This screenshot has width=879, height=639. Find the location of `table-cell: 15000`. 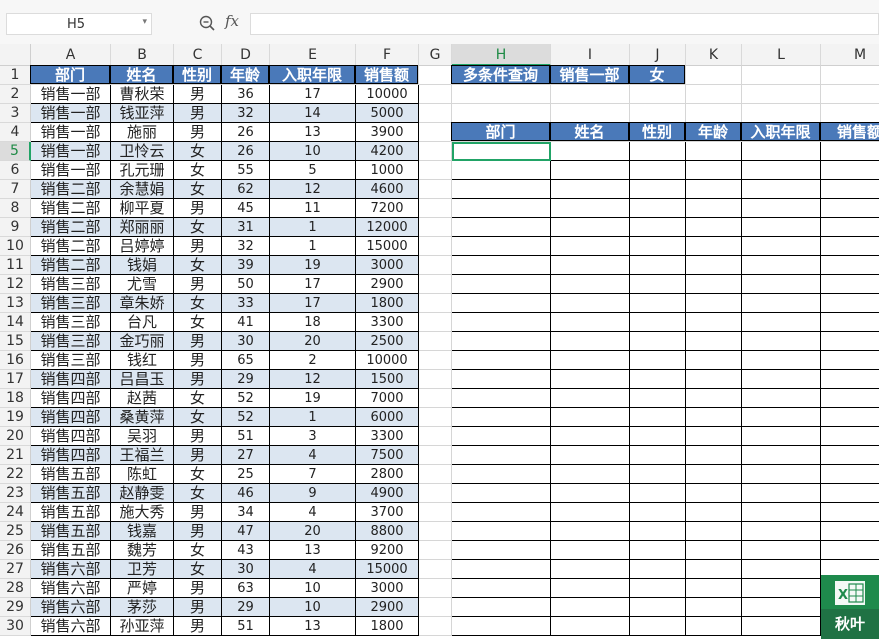

table-cell: 15000 is located at coordinates (387, 569).